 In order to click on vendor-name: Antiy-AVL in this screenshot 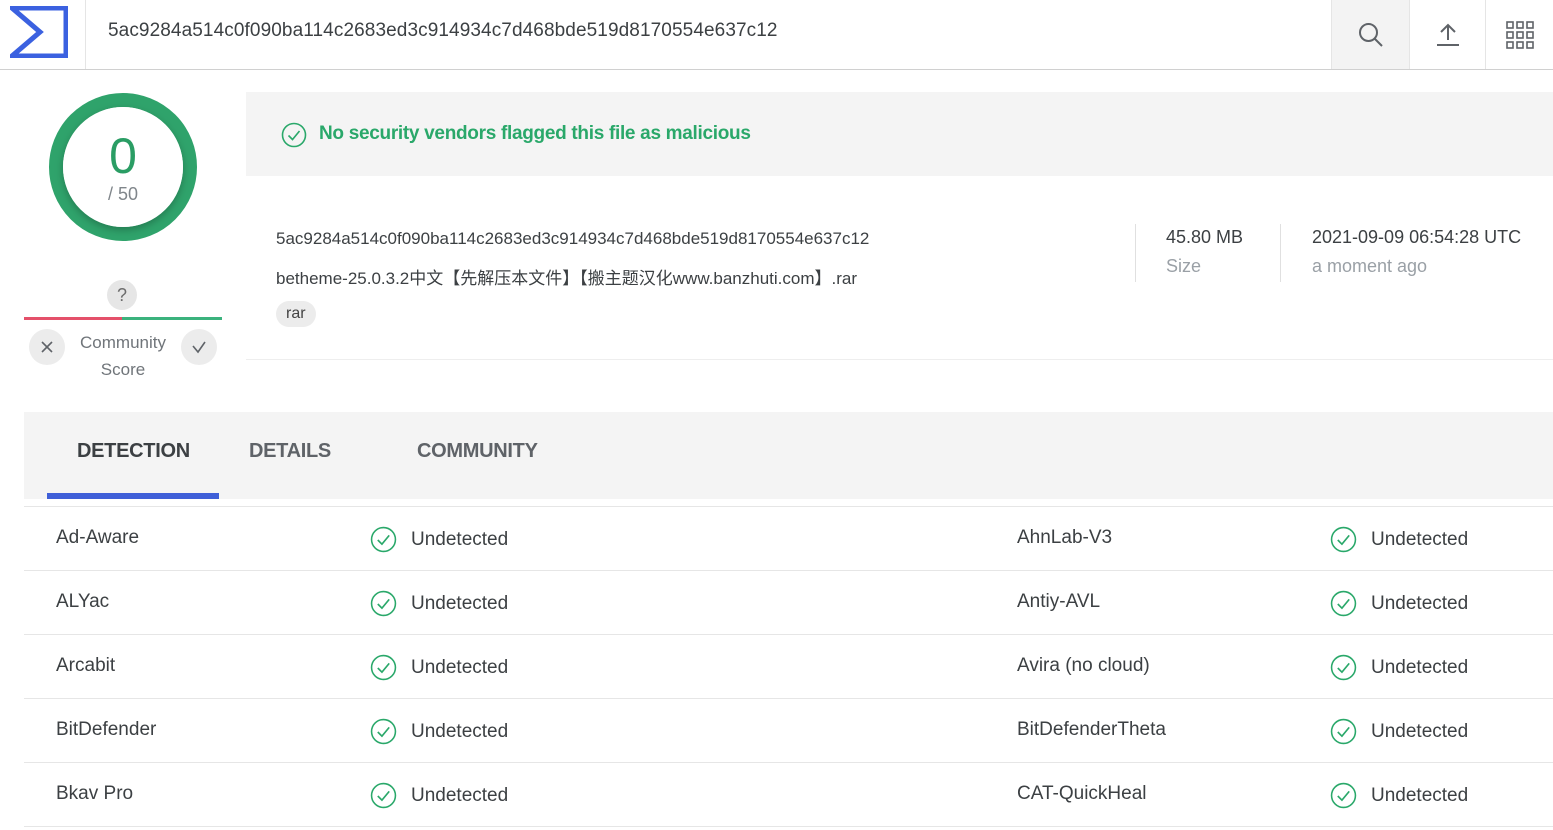, I will do `click(1059, 601)`.